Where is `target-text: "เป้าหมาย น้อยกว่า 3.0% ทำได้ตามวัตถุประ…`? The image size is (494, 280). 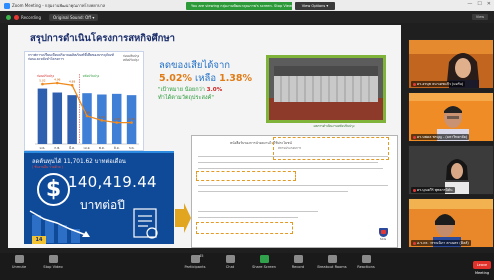 target-text: "เป้าหมาย น้อยกว่า 3.0% ทำได้ตามวัตถุประ… is located at coordinates (218, 94).